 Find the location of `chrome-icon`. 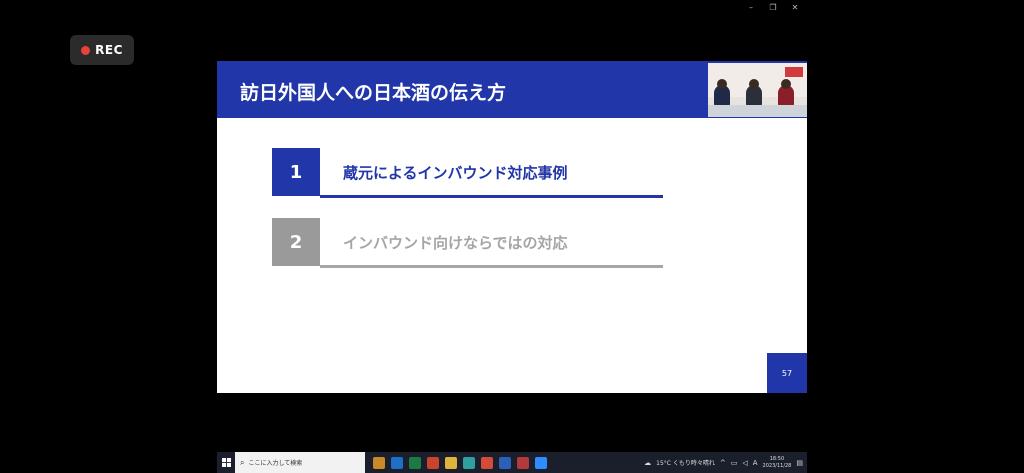

chrome-icon is located at coordinates (487, 462).